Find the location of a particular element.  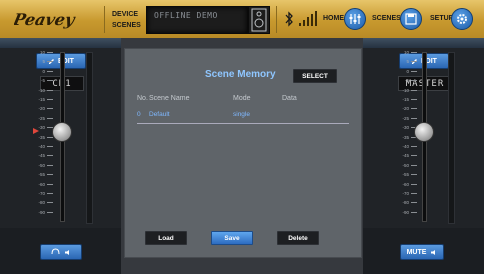

left-level-meter is located at coordinates (89, 138).